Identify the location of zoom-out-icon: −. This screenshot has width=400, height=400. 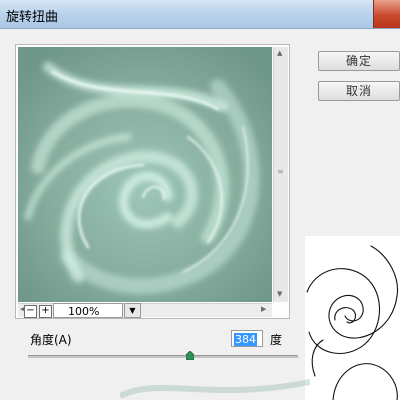
(30, 311).